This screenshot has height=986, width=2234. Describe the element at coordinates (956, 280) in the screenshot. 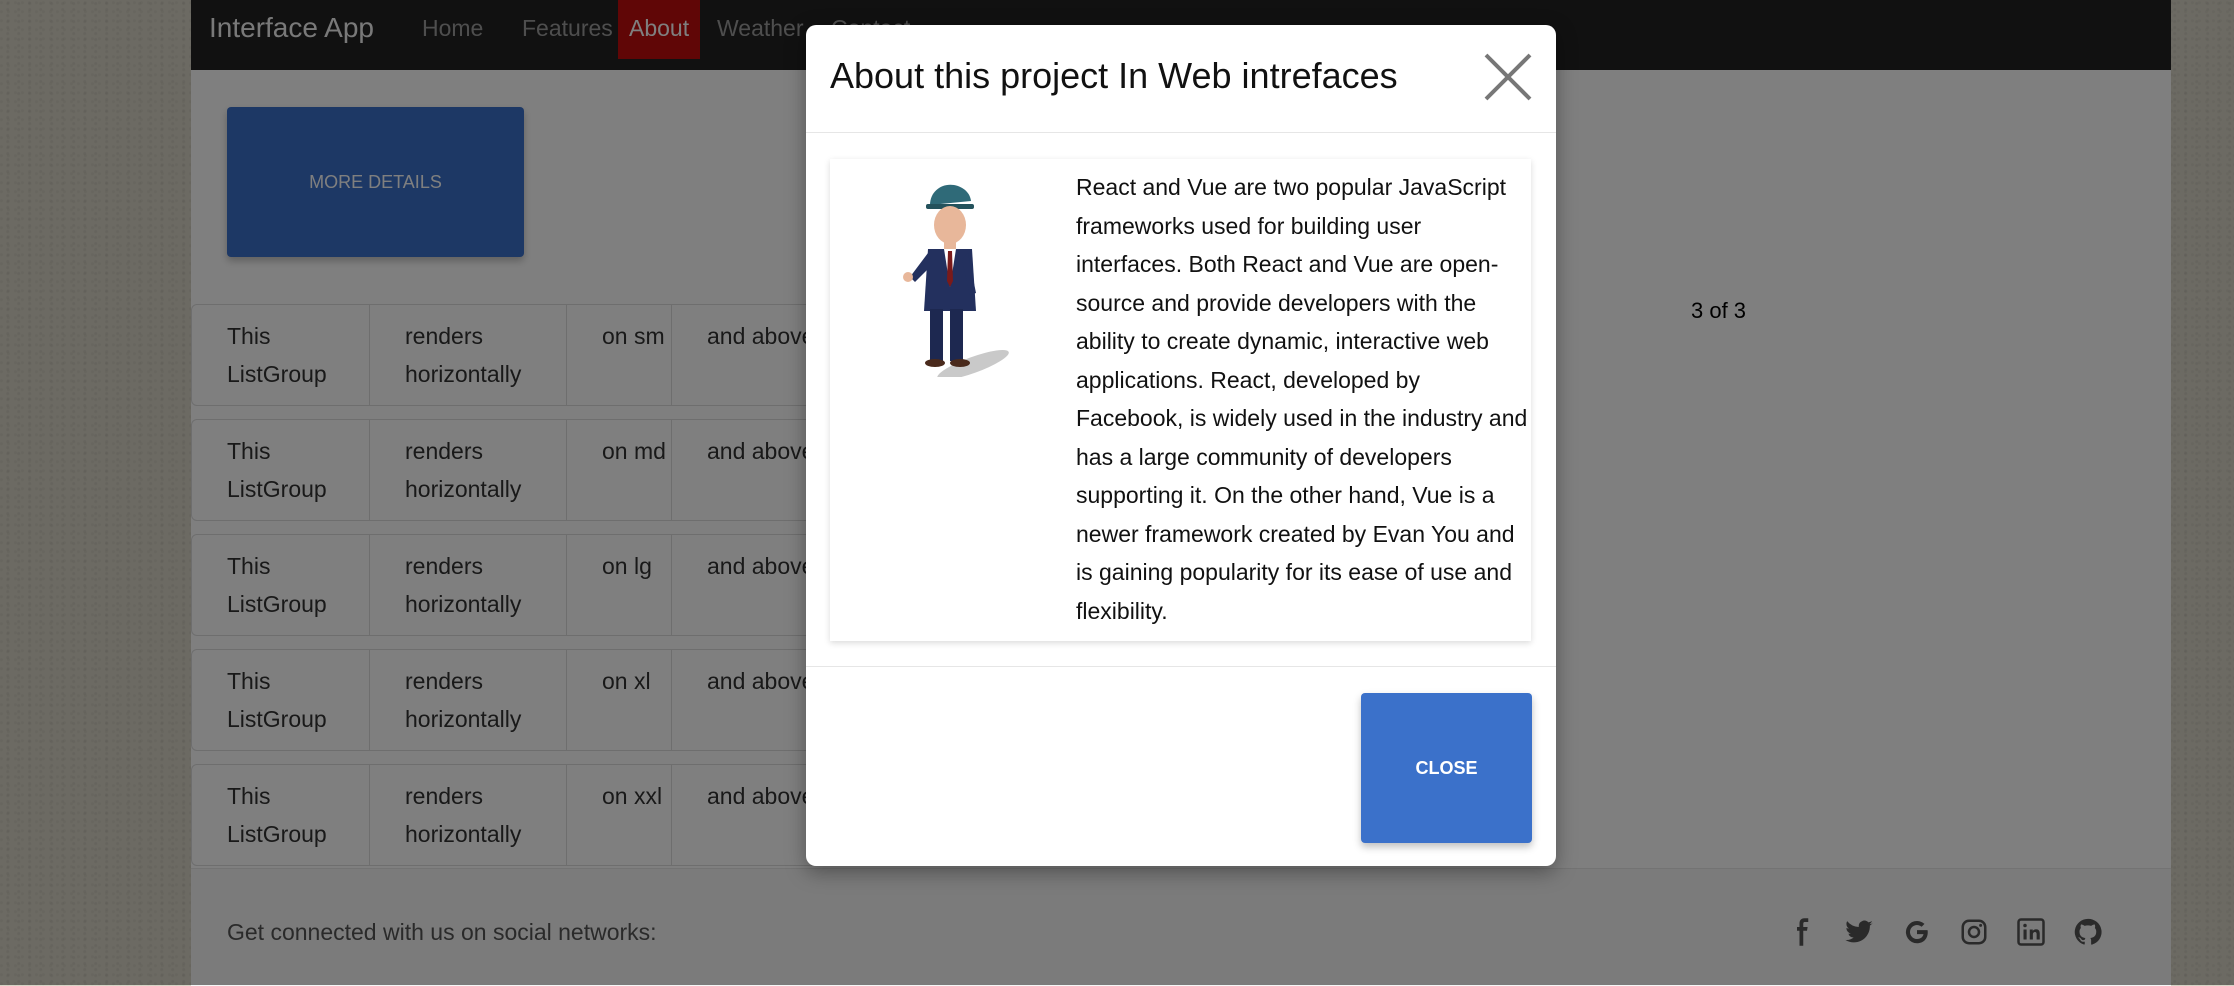

I see `cartoon-avatar-image` at that location.